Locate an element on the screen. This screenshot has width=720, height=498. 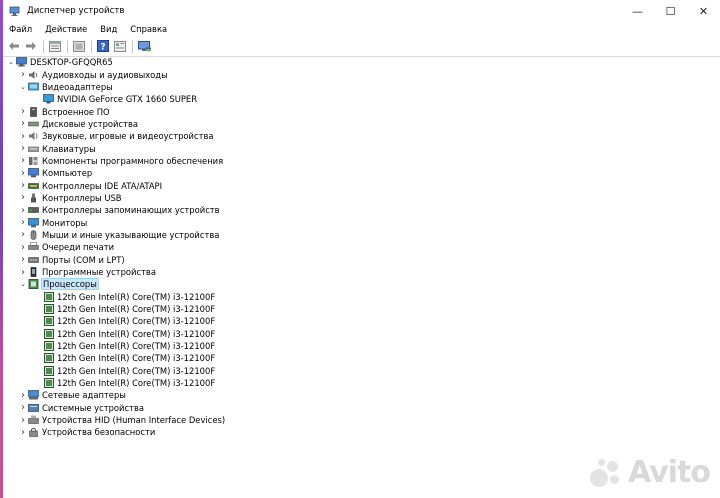
toolbar: ? is located at coordinates (361, 46).